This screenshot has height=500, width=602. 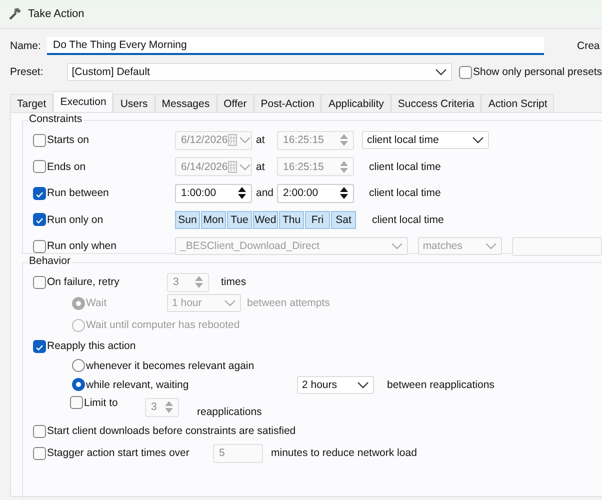 What do you see at coordinates (75, 220) in the screenshot?
I see `checkbox-label: Run only on` at bounding box center [75, 220].